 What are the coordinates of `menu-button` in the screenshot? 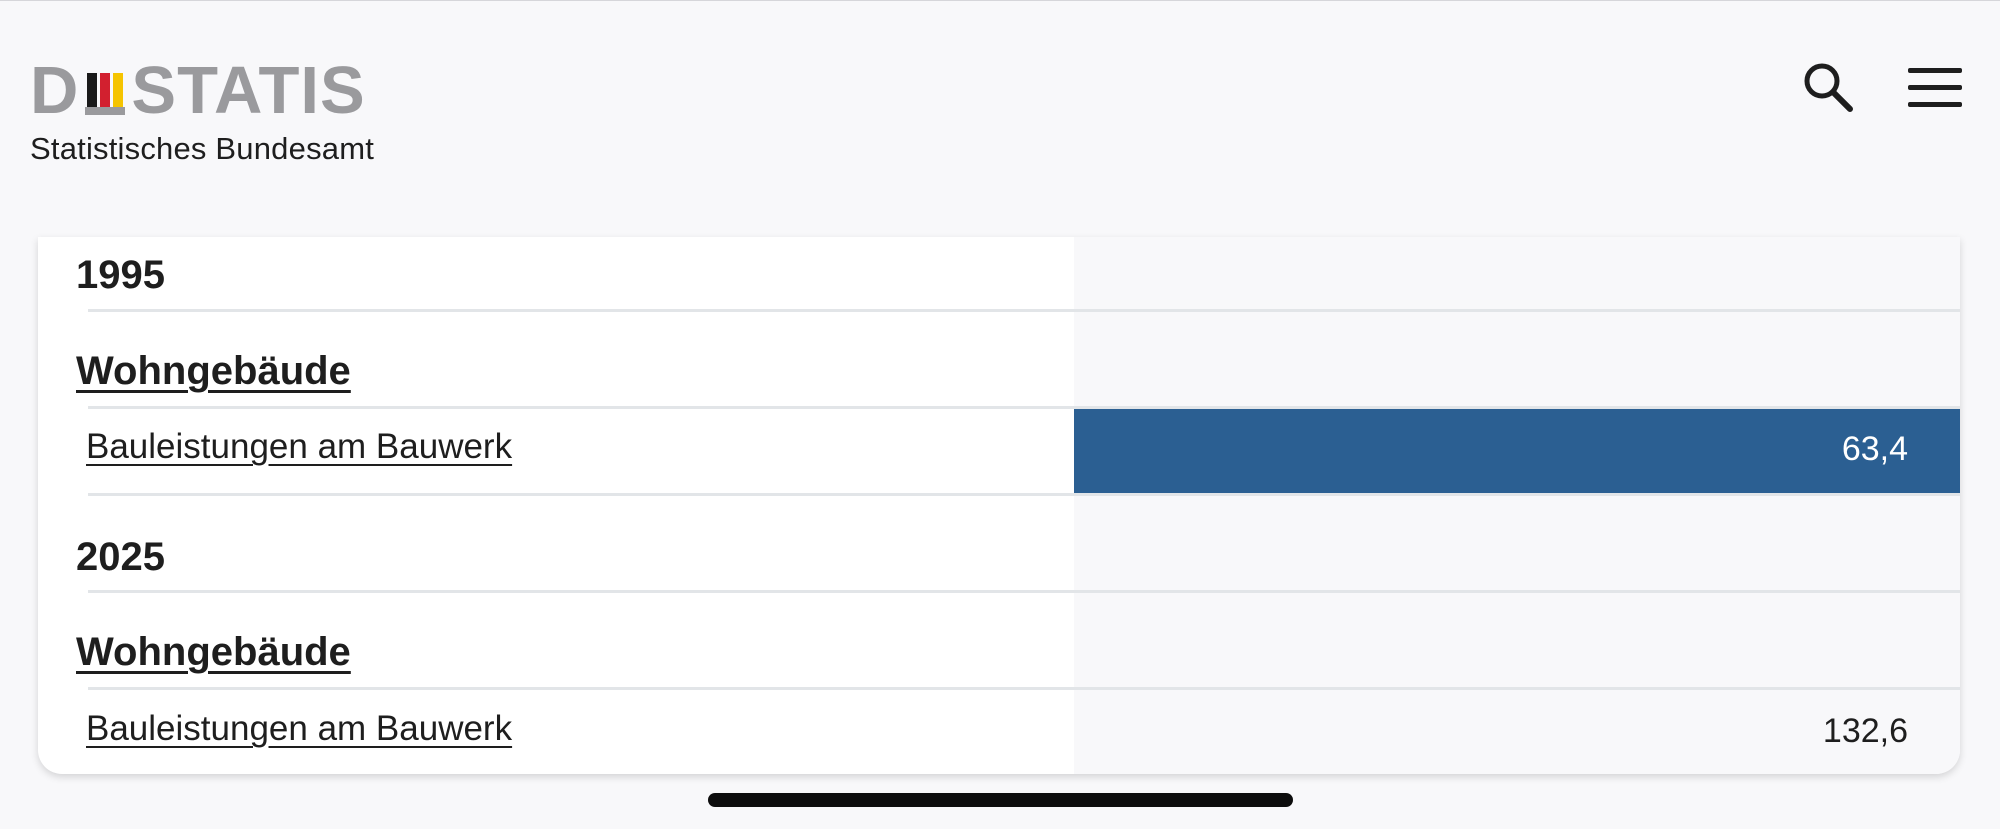 It's located at (1935, 89).